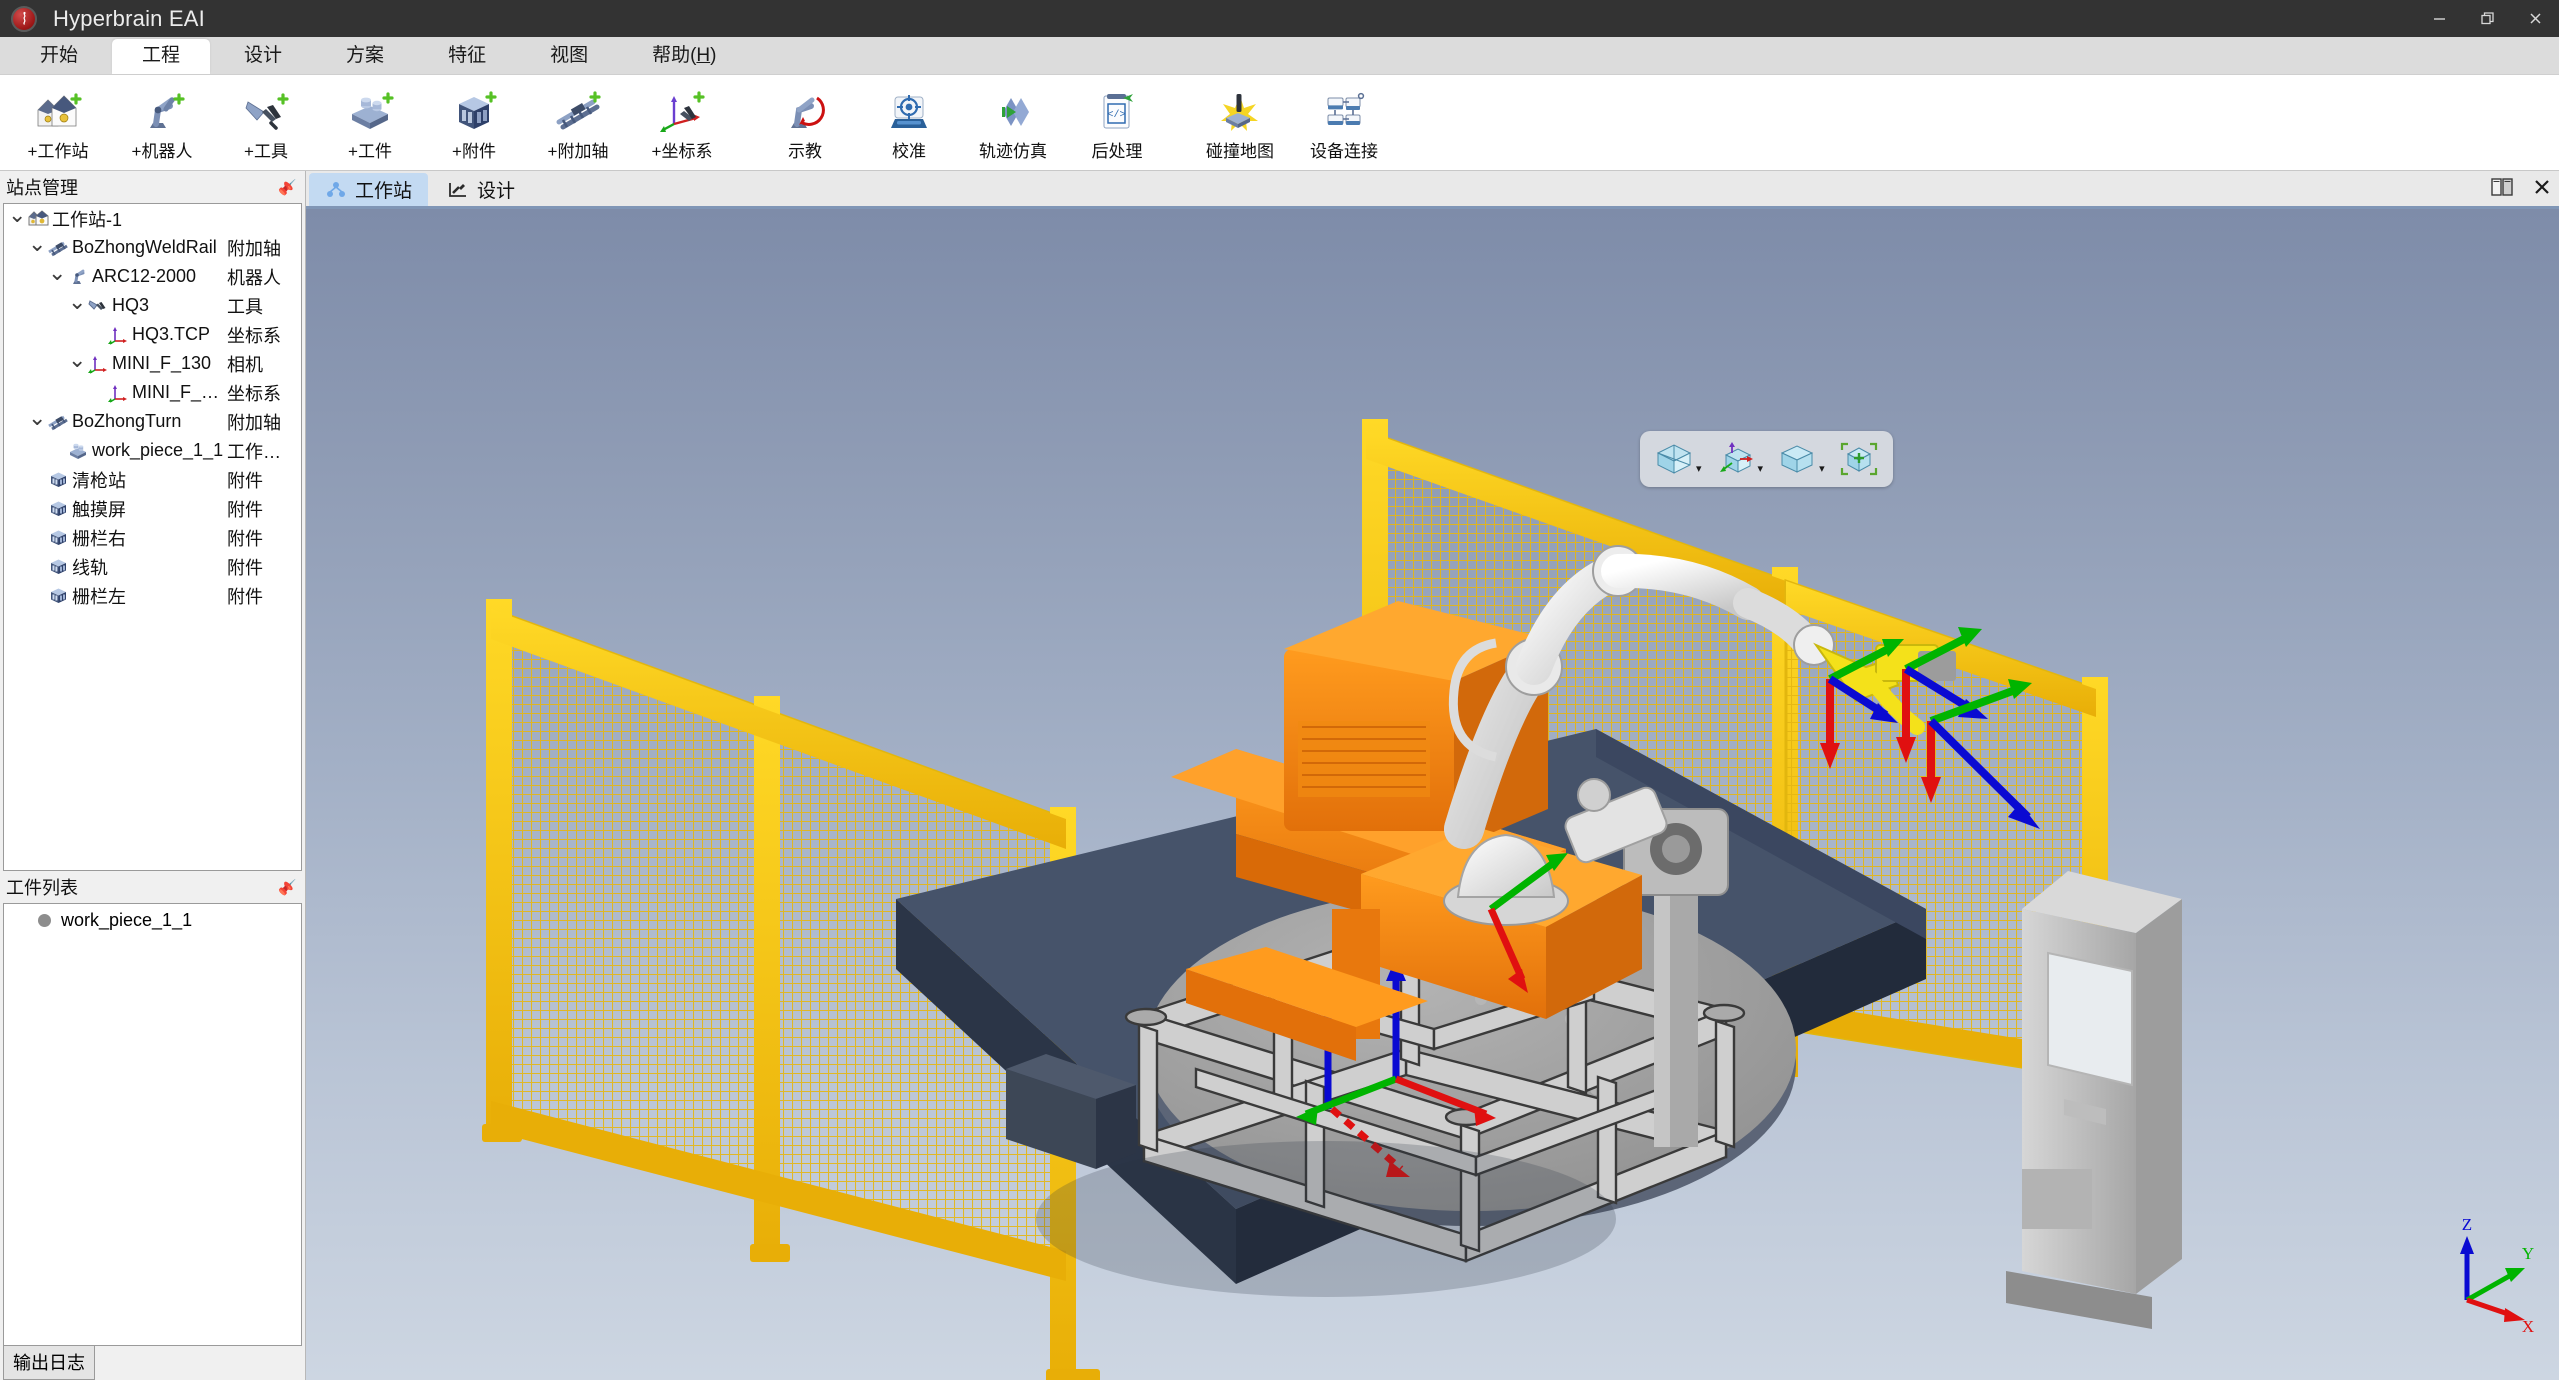 The width and height of the screenshot is (2559, 1380). I want to click on ribbon-tab-help: 帮助(H), so click(684, 56).